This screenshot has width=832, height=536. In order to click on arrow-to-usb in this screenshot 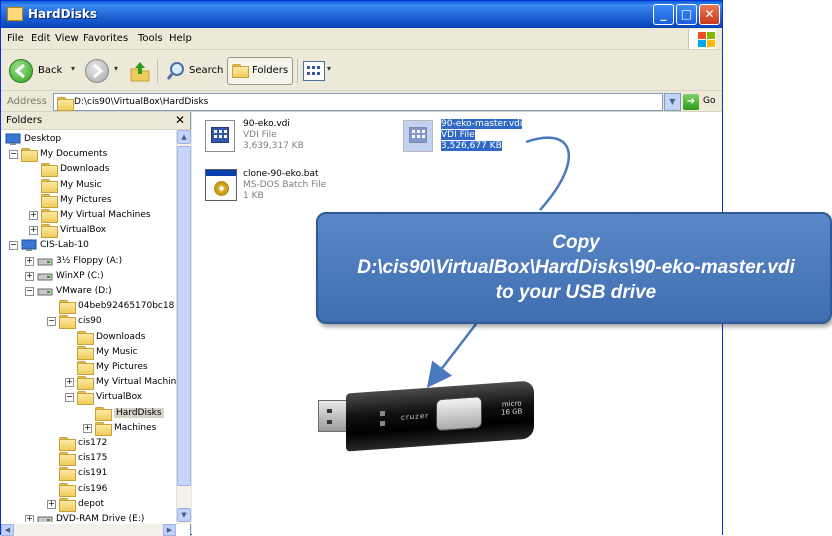, I will do `click(451, 355)`.